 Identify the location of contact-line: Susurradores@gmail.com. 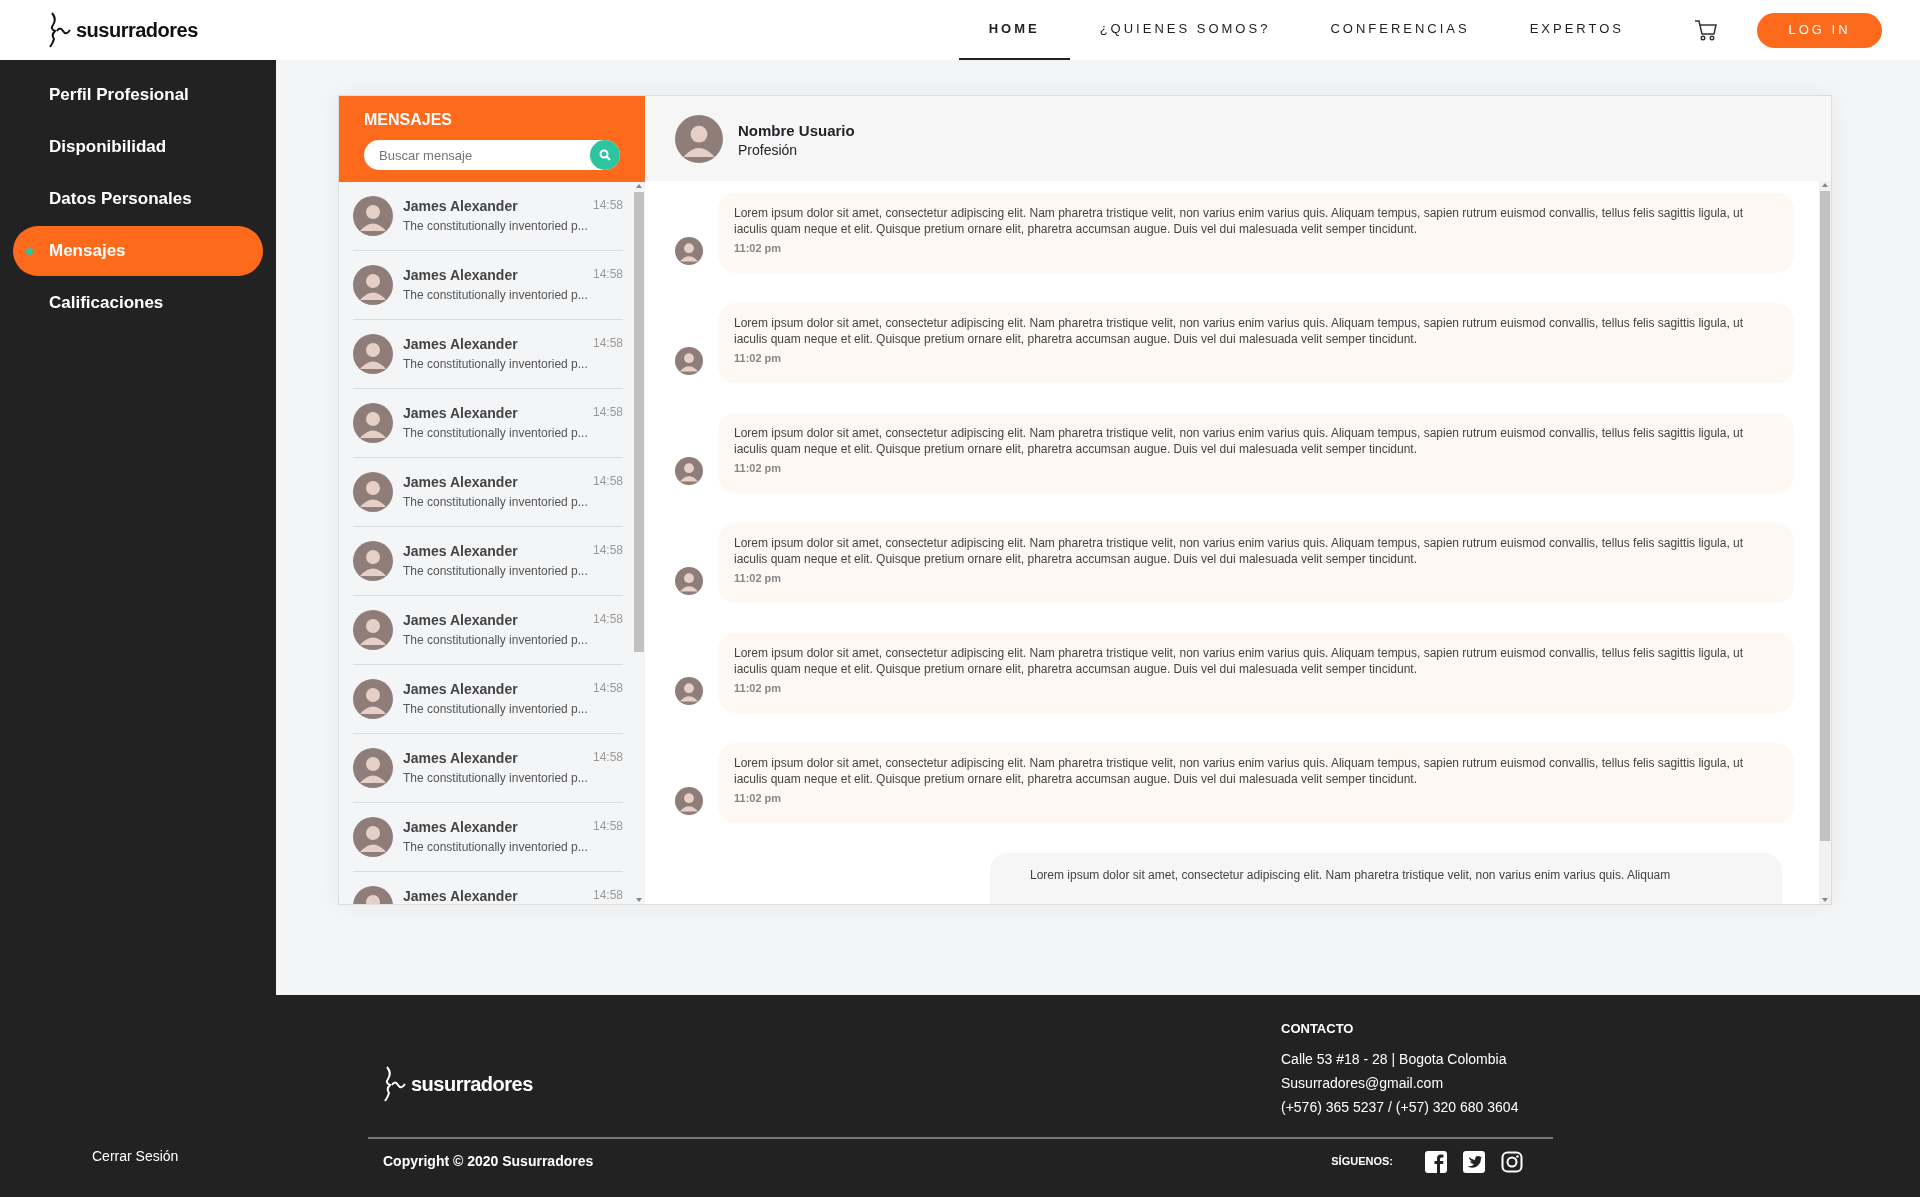
(1363, 1083).